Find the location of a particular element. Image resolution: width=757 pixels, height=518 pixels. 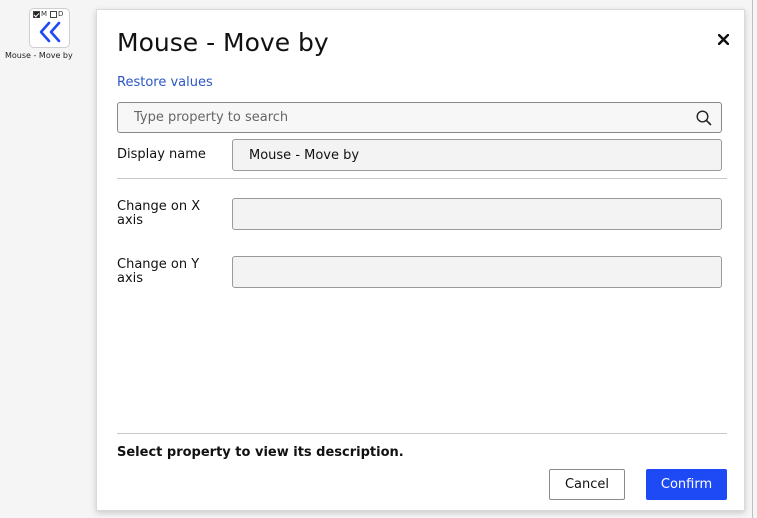

change-x-field is located at coordinates (477, 214).